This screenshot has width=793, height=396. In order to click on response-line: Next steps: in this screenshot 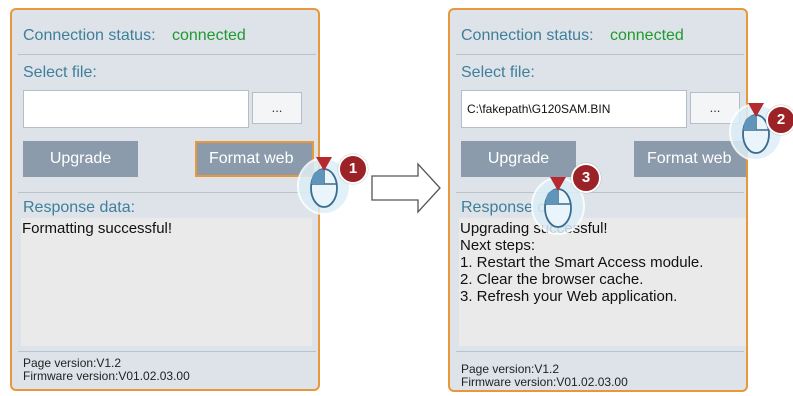, I will do `click(498, 245)`.